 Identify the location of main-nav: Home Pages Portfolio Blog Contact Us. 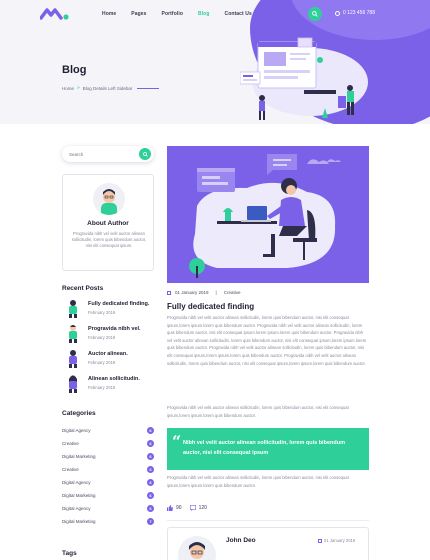
(184, 14).